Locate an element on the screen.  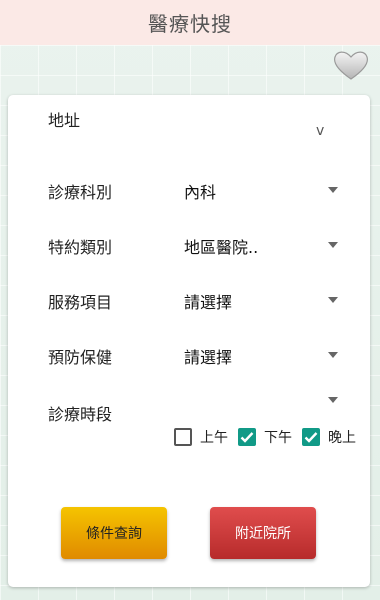
service-item-label: 服務項目 is located at coordinates (80, 302).